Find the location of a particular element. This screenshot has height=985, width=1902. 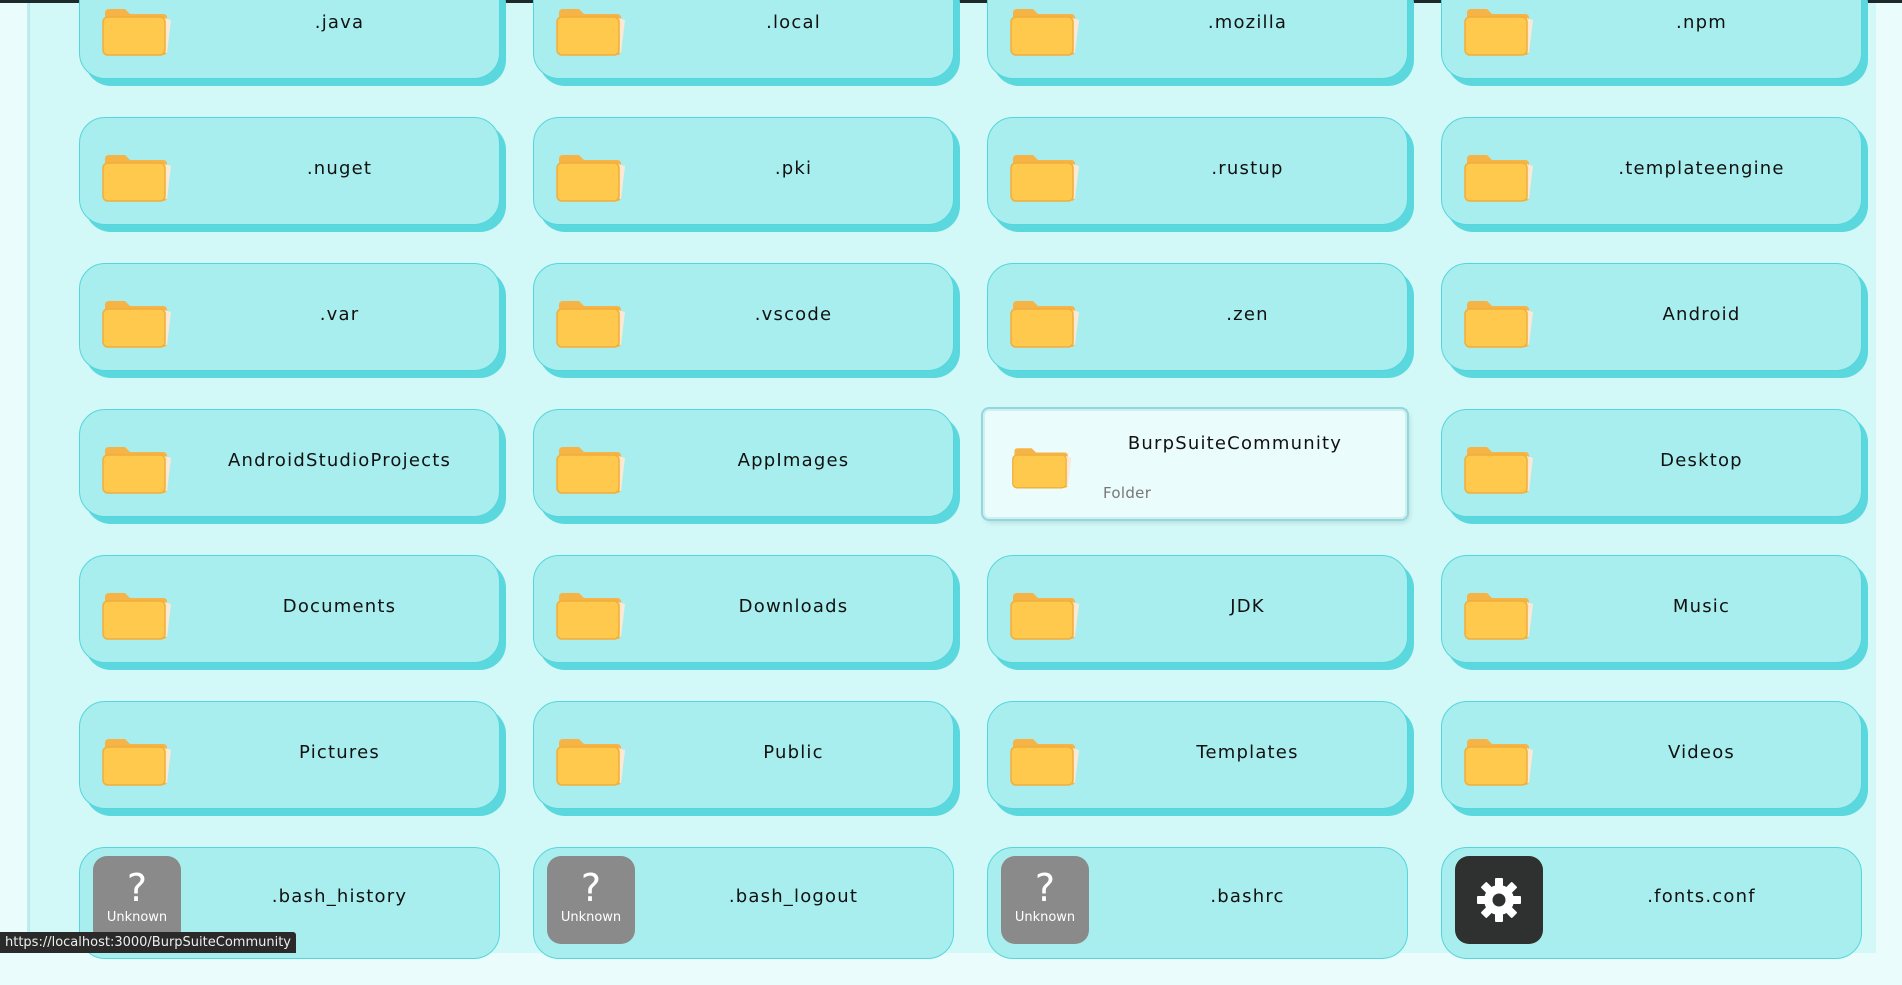

folder-name: Downloads is located at coordinates (793, 606).